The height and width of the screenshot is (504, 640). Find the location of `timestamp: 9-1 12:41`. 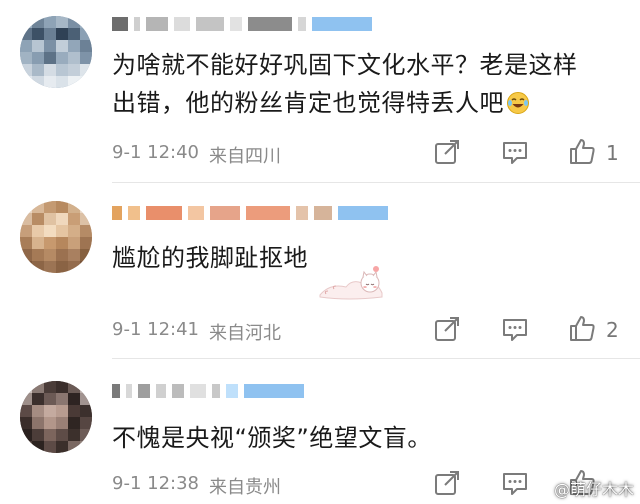

timestamp: 9-1 12:41 is located at coordinates (155, 329).